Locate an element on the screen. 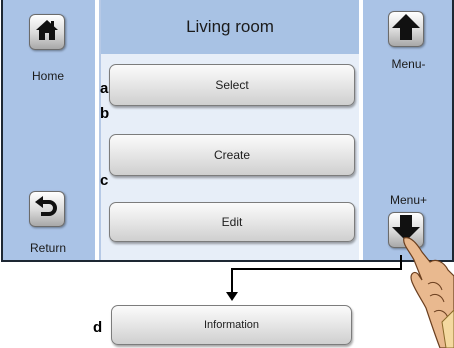 Image resolution: width=454 pixels, height=348 pixels. information-button: Information is located at coordinates (231, 325).